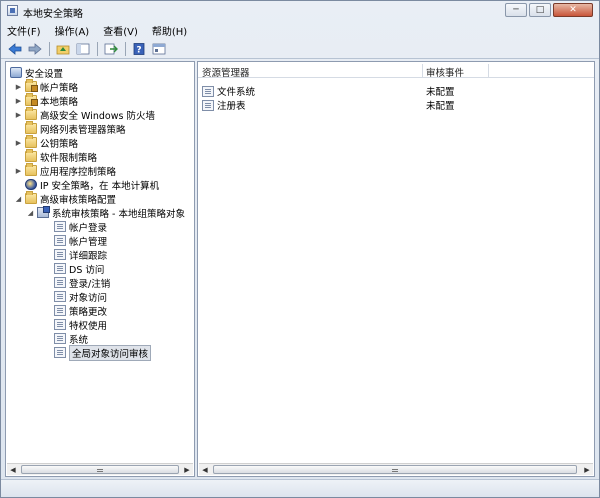 The width and height of the screenshot is (600, 498). Describe the element at coordinates (69, 158) in the screenshot. I see `tree-item-label: 软件限制策略` at that location.